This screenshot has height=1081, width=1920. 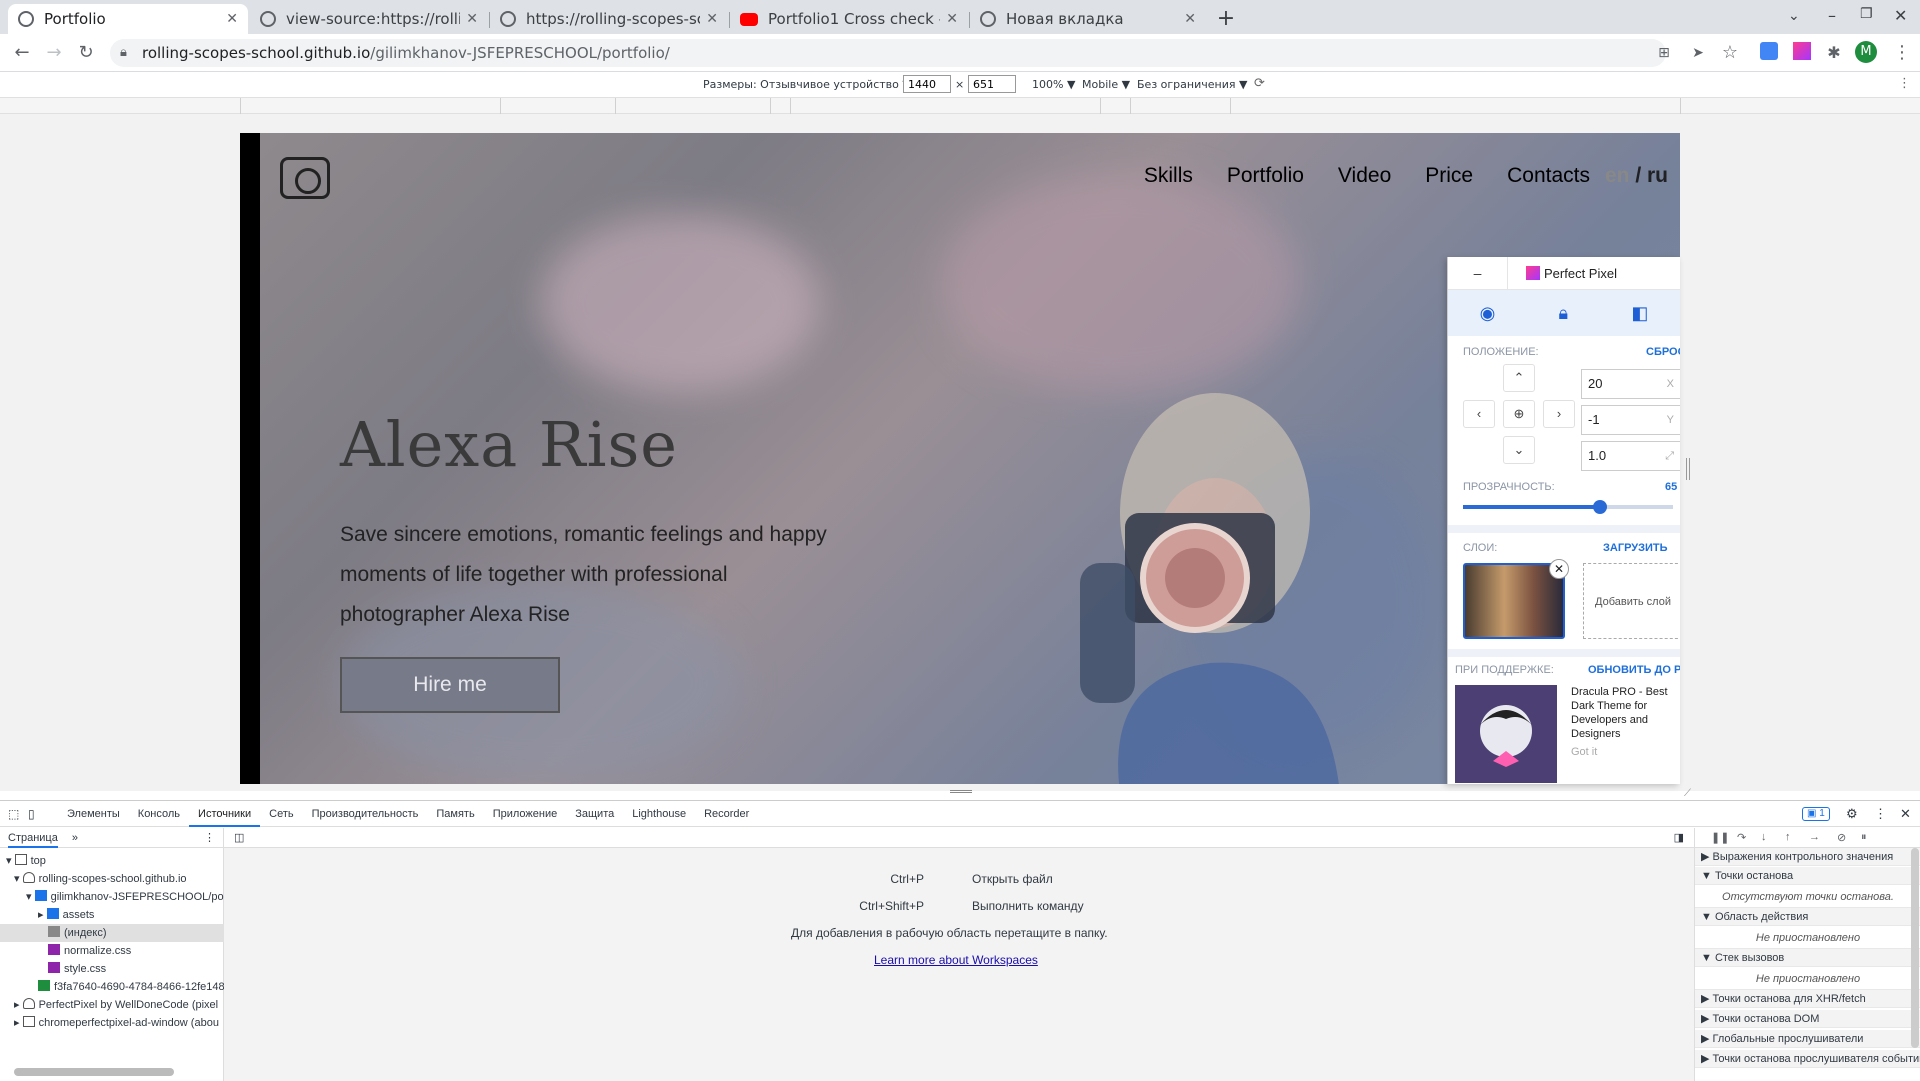 What do you see at coordinates (726, 814) in the screenshot?
I see `tab-recorder: Recorder` at bounding box center [726, 814].